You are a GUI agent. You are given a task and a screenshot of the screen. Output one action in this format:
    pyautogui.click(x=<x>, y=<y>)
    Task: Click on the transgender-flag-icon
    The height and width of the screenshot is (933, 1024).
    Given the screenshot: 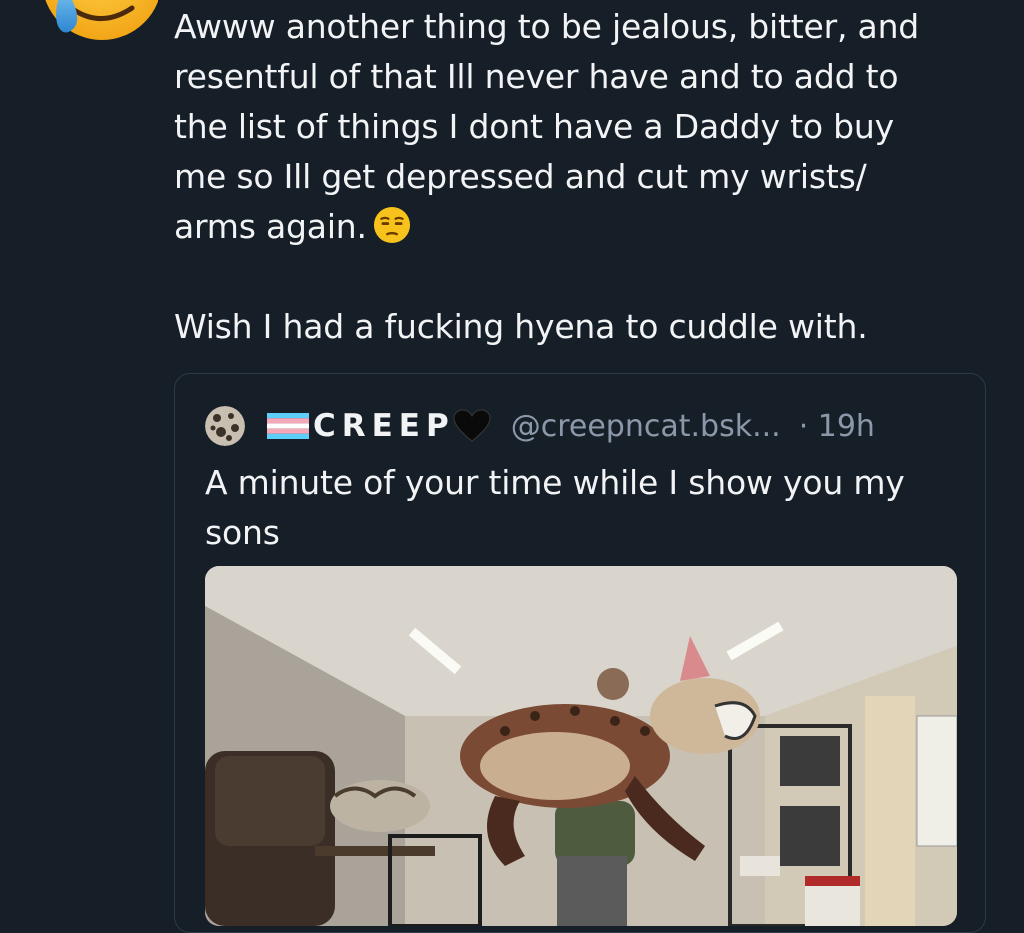 What is the action you would take?
    pyautogui.click(x=288, y=426)
    